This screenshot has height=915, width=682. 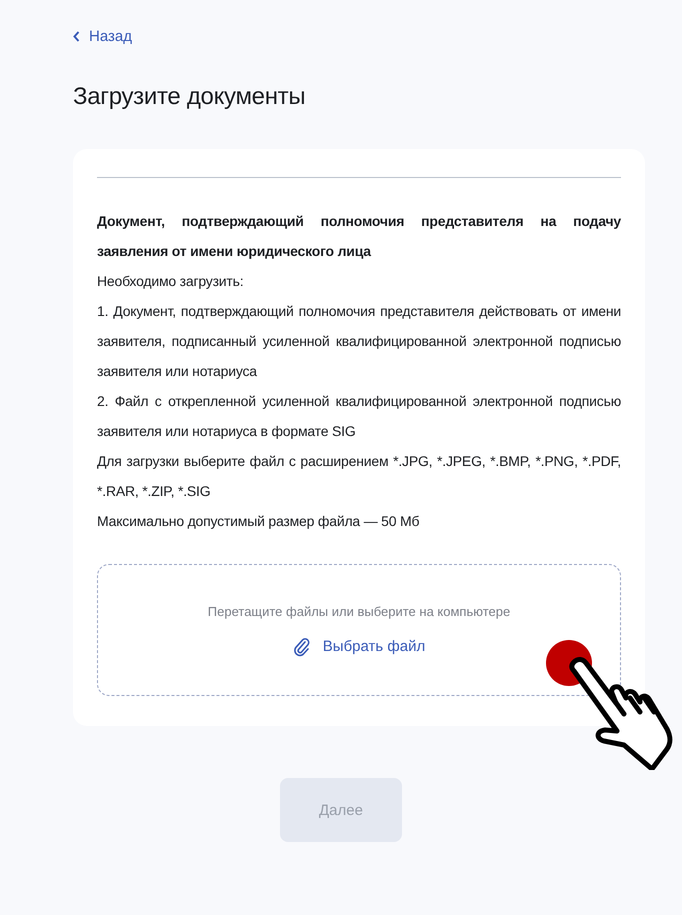 What do you see at coordinates (76, 36) in the screenshot?
I see `chevron-left-icon` at bounding box center [76, 36].